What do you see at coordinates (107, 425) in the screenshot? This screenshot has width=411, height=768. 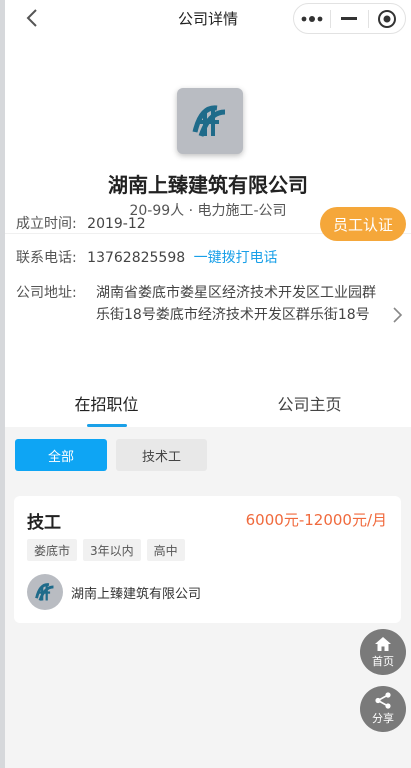 I see `tab-active-indicator` at bounding box center [107, 425].